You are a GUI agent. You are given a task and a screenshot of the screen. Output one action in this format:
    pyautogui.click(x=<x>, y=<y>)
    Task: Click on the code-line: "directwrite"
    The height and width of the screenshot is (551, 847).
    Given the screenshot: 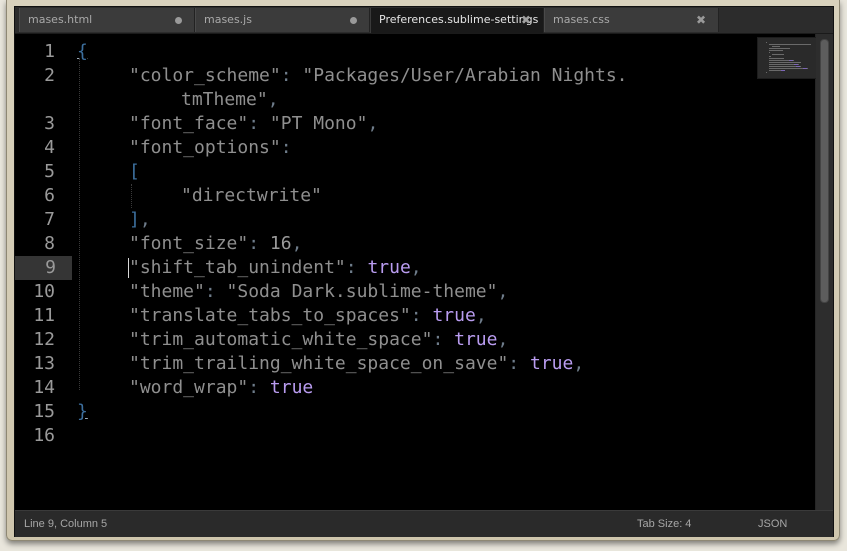 What is the action you would take?
    pyautogui.click(x=251, y=196)
    